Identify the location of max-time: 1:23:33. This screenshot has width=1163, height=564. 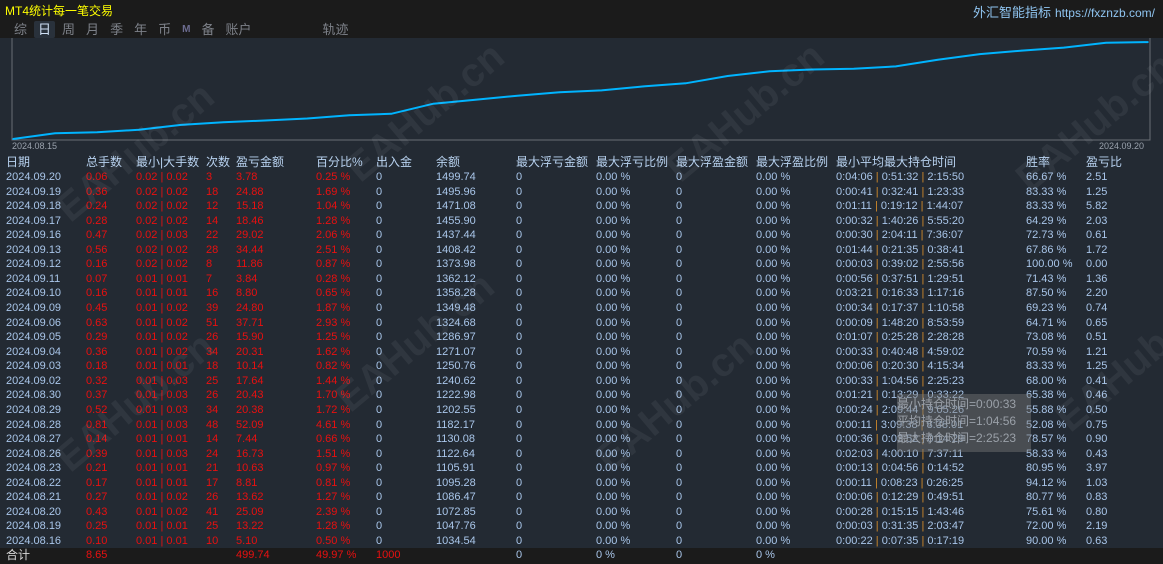
(946, 191).